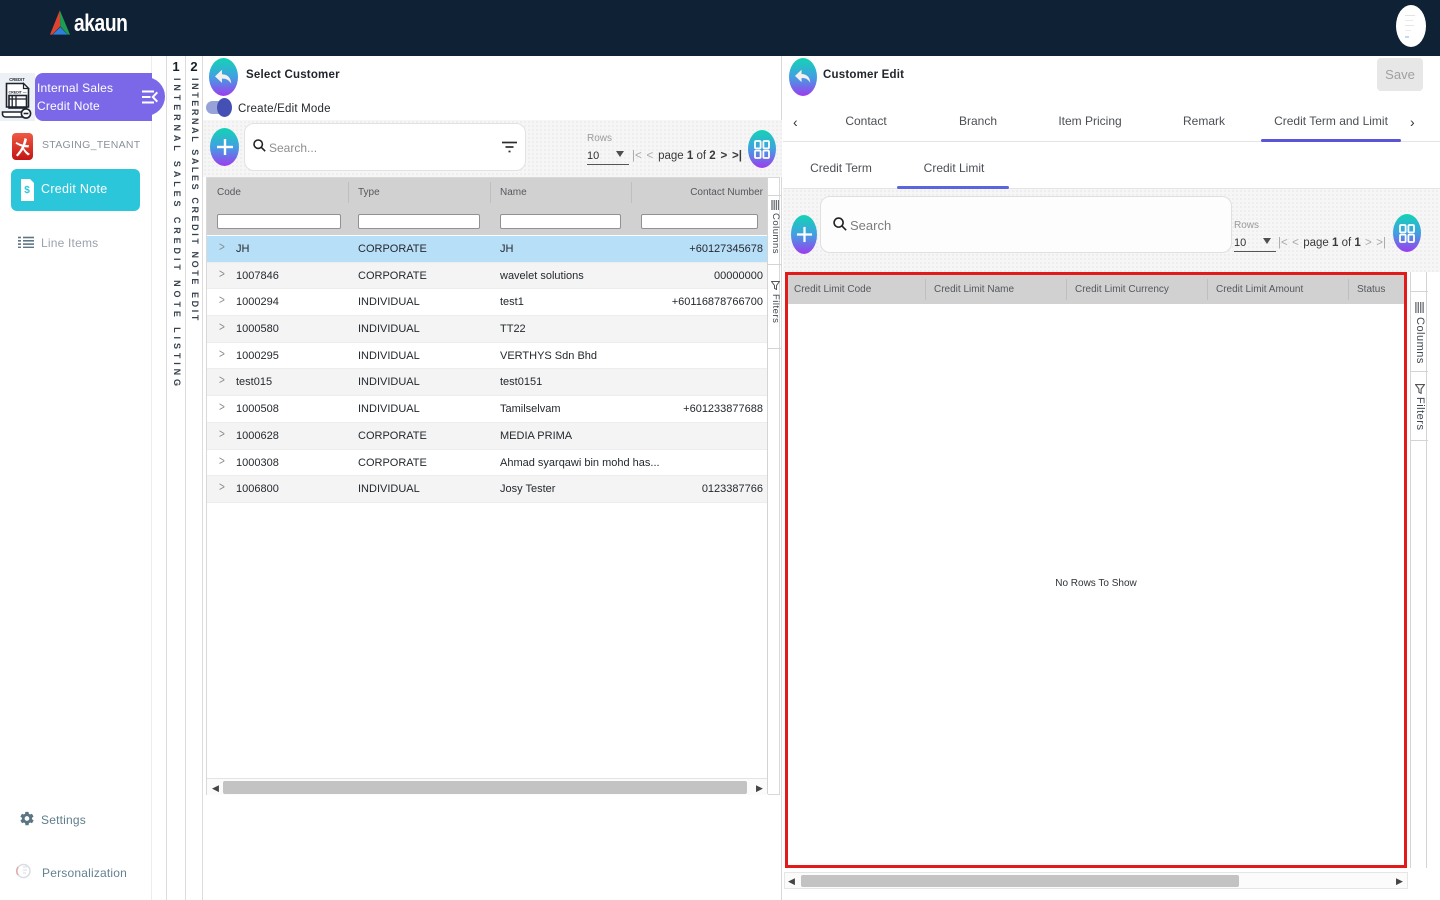 The width and height of the screenshot is (1440, 900). Describe the element at coordinates (17, 79) in the screenshot. I see `svg-text: CREDIT` at that location.